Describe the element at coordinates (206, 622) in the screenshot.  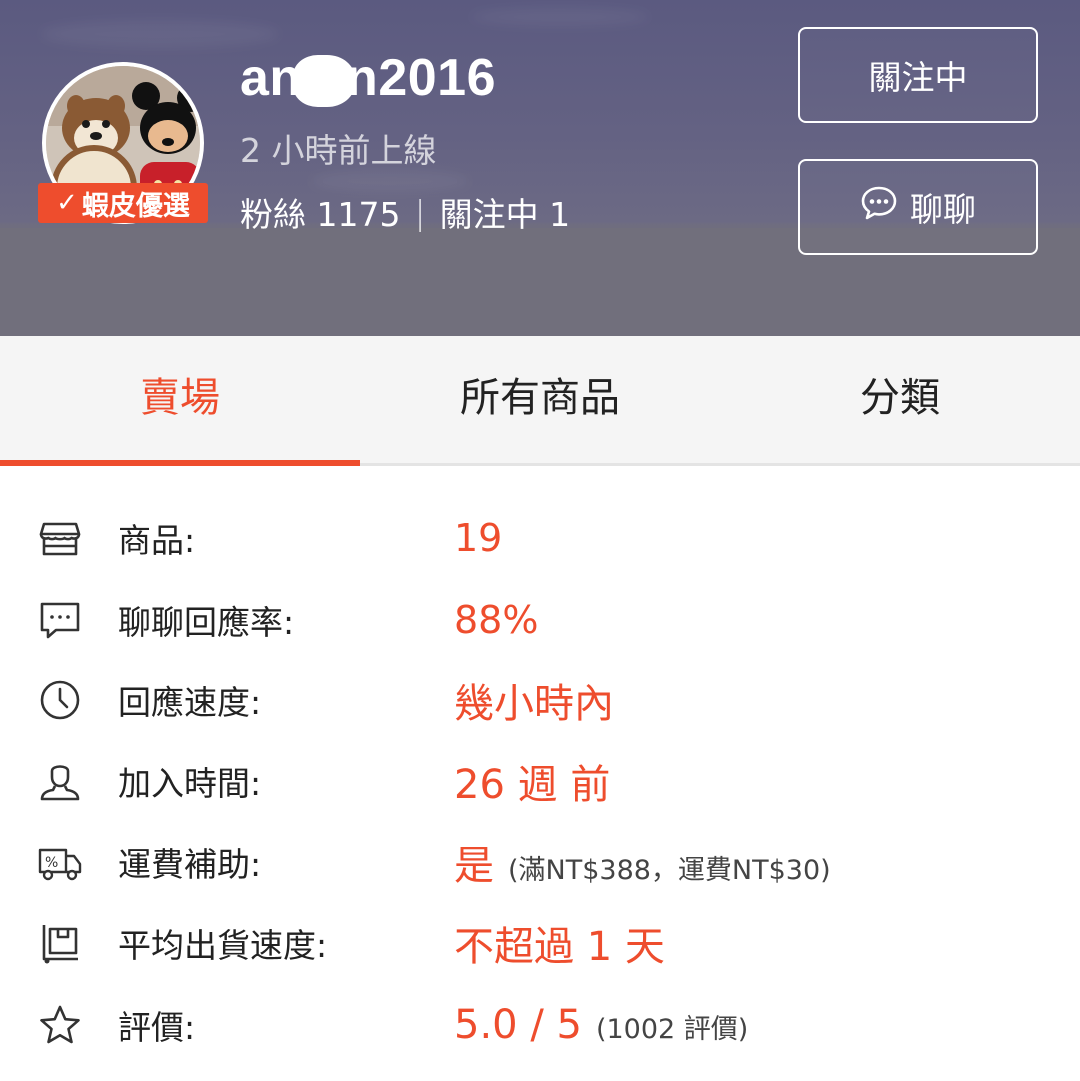
I see `chat-response-rate-label: 聊聊回應率:` at that location.